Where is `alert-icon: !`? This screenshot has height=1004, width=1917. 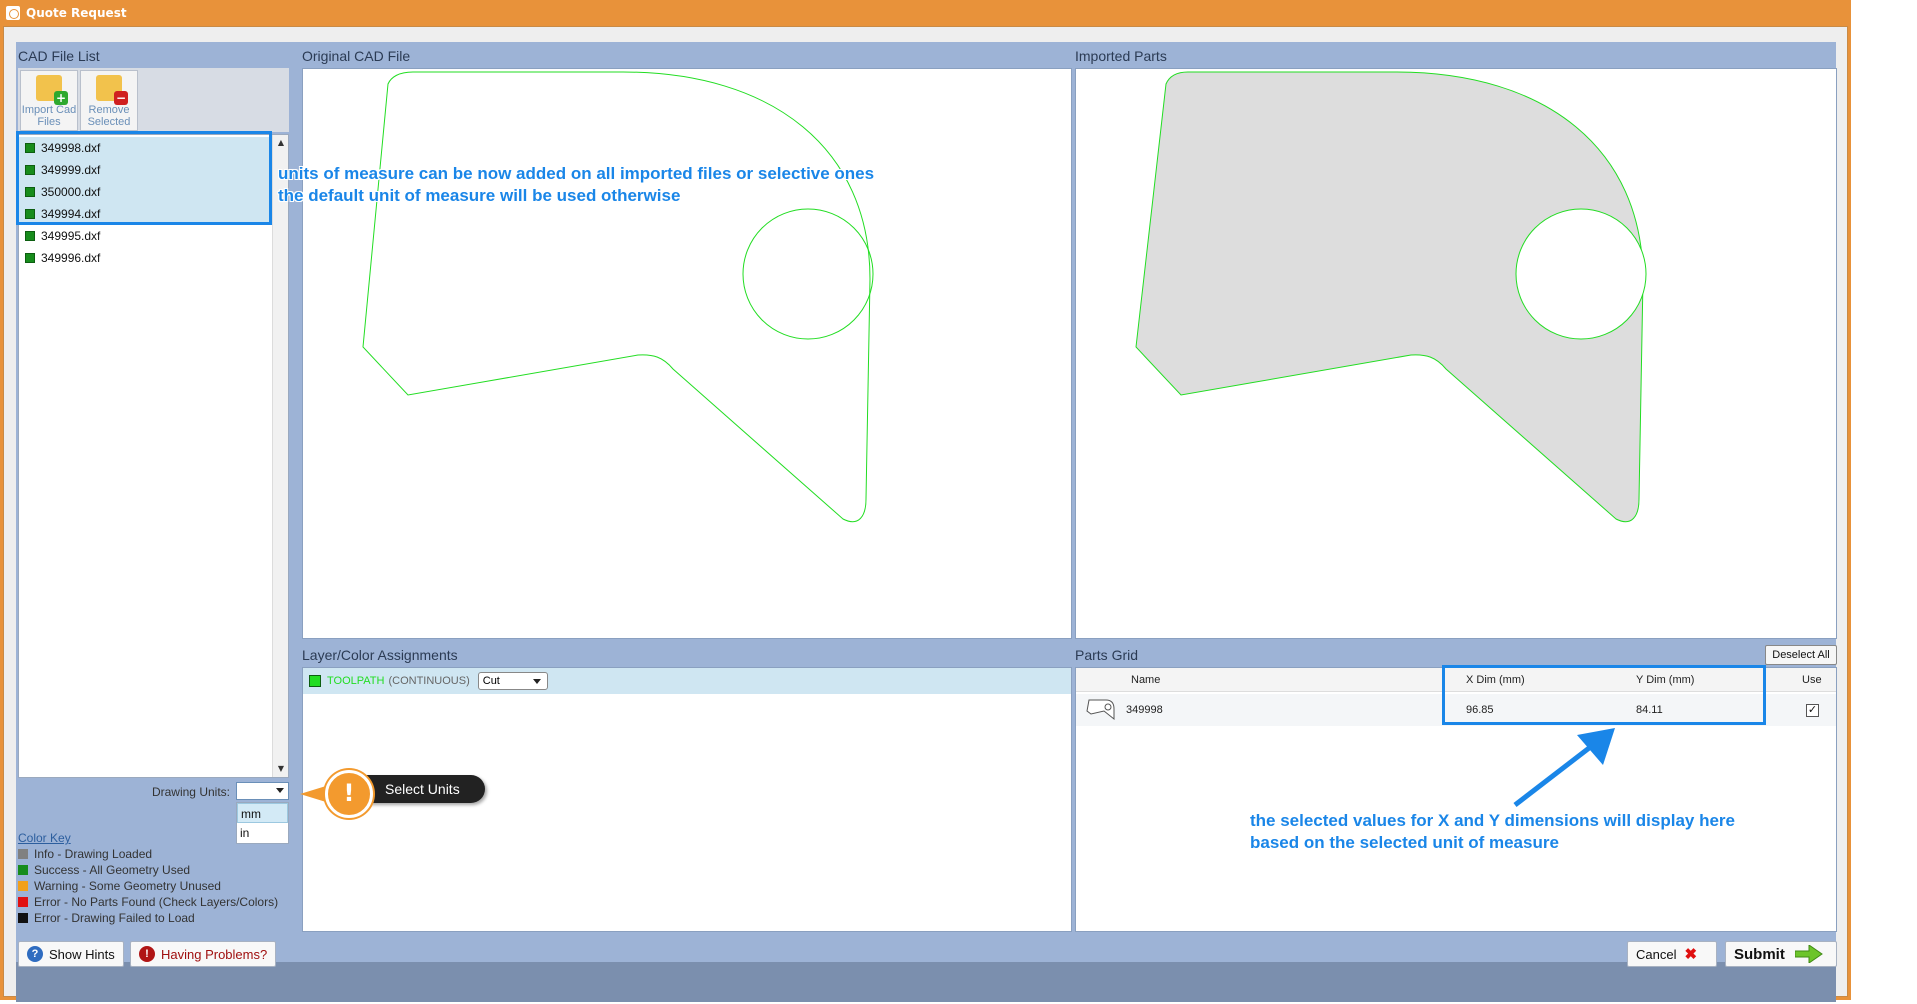
alert-icon: ! is located at coordinates (147, 954).